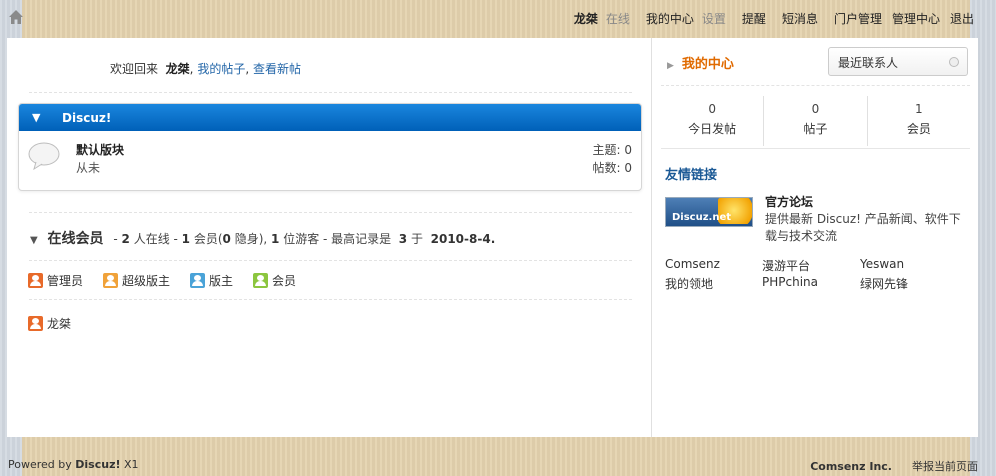  I want to click on top-bar: 龙桀 在线 我的中心 设置 提醒 短消息 门户管理 管理中心 退出, so click(498, 18).